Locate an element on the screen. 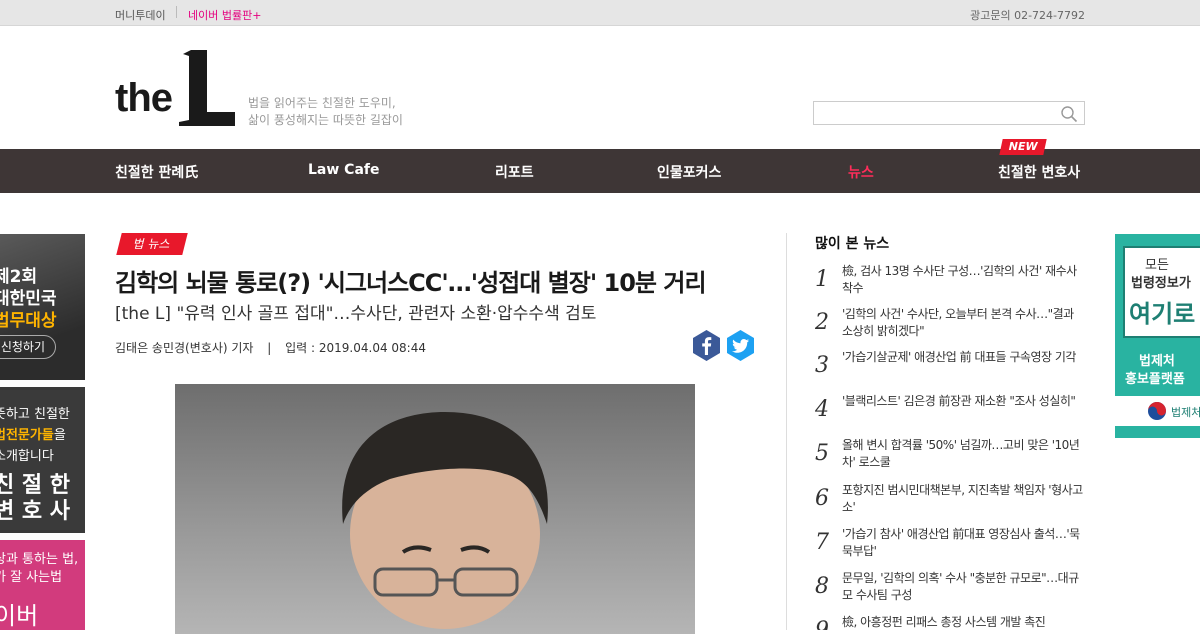  new-badge: NEW is located at coordinates (1023, 147).